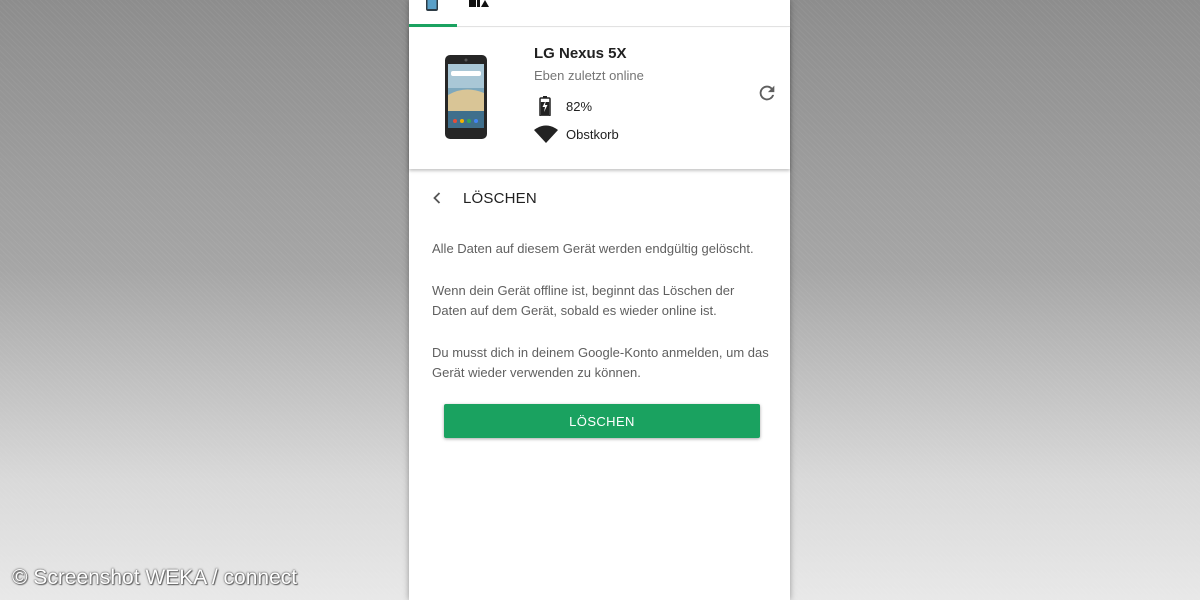 This screenshot has width=1200, height=600. Describe the element at coordinates (592, 134) in the screenshot. I see `network-name: Obstkorb` at that location.